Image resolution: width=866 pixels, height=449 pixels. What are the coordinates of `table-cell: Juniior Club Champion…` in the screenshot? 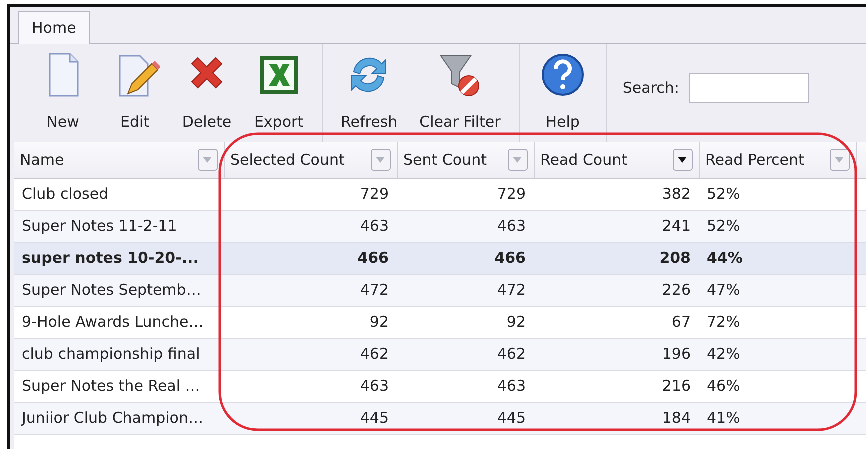 It's located at (113, 417).